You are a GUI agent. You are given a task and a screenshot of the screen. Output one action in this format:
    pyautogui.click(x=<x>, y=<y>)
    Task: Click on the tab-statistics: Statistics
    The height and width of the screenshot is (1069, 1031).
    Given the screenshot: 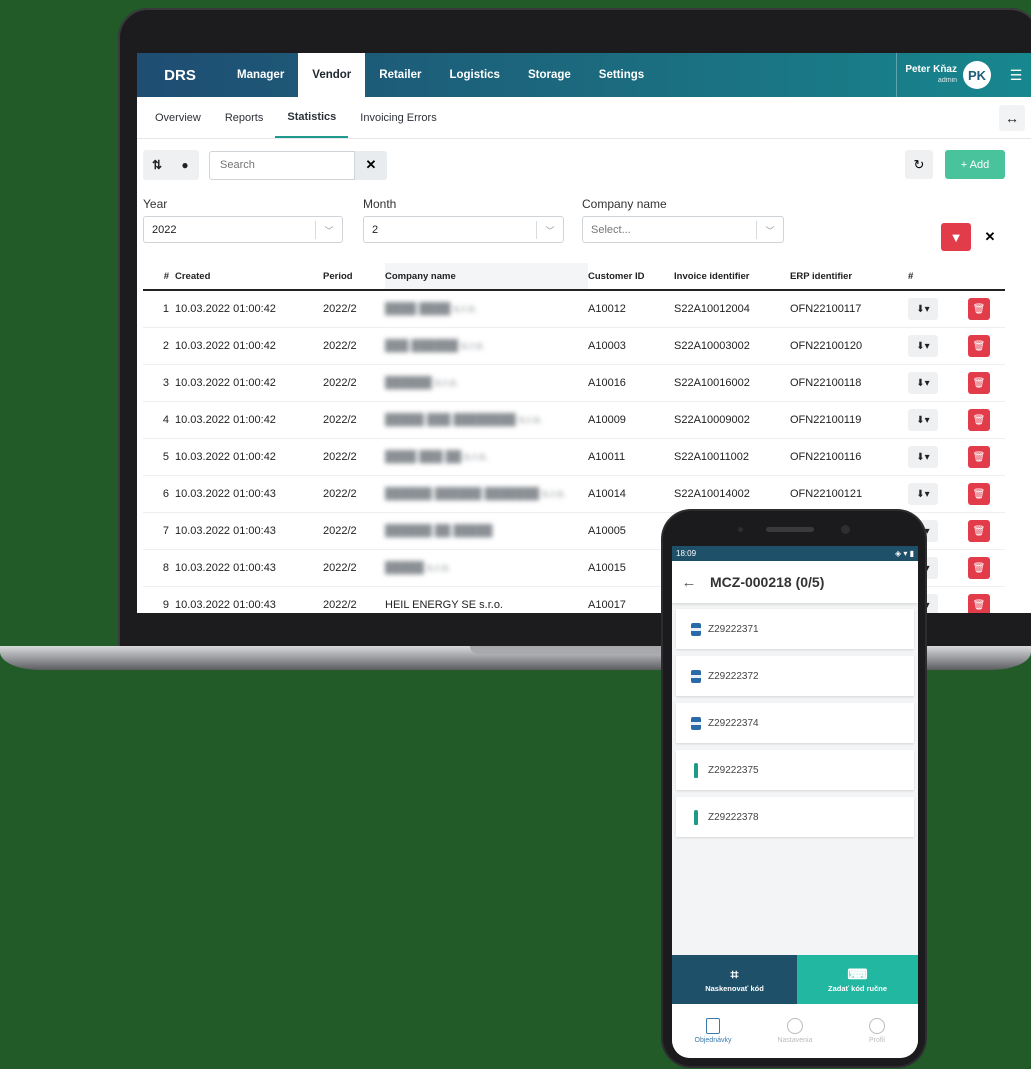 What is the action you would take?
    pyautogui.click(x=312, y=117)
    